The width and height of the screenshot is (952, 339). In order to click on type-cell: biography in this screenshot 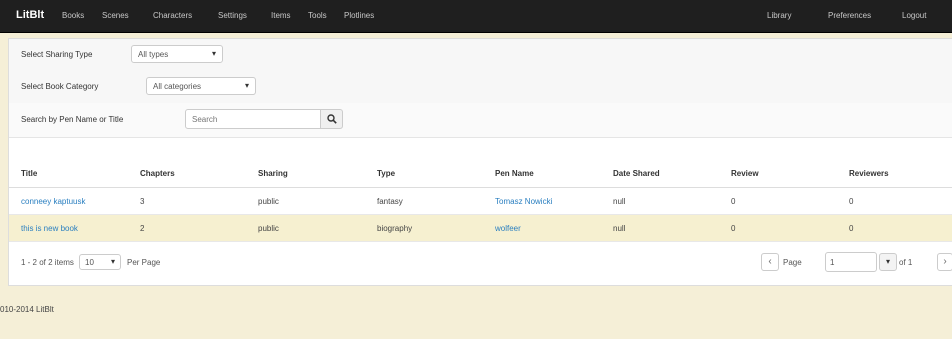, I will do `click(395, 228)`.